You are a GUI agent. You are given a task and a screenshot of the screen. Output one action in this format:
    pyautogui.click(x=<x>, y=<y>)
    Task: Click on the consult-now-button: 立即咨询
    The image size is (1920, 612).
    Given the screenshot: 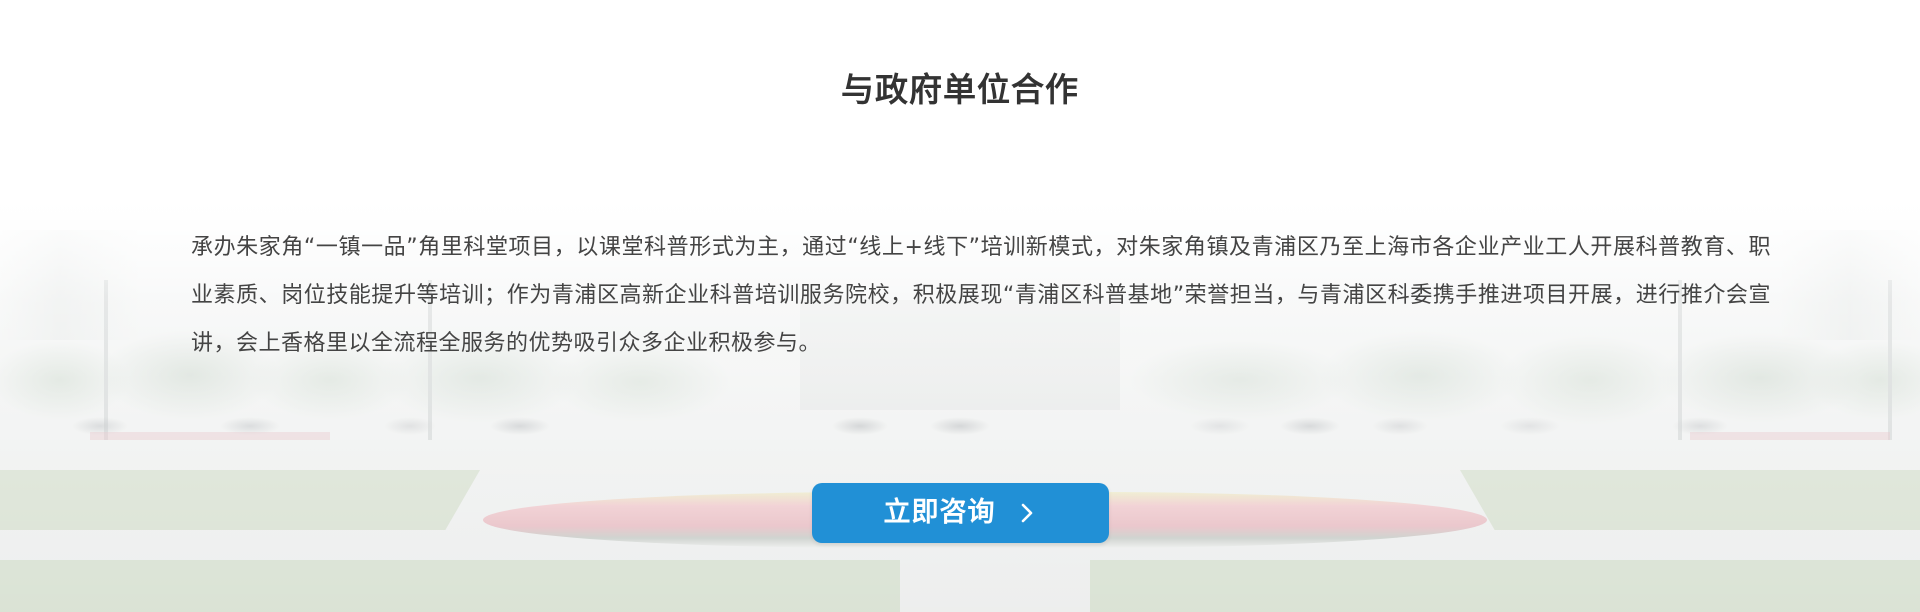 What is the action you would take?
    pyautogui.click(x=960, y=513)
    